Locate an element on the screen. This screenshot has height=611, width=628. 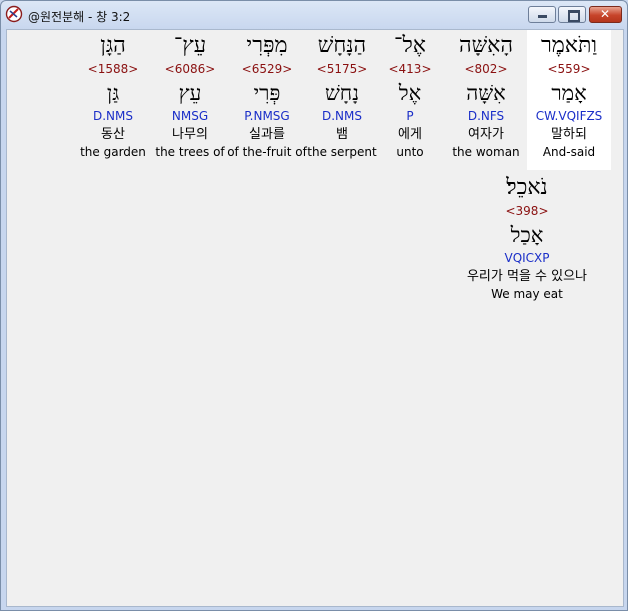
english-gloss: the woman is located at coordinates (486, 152).